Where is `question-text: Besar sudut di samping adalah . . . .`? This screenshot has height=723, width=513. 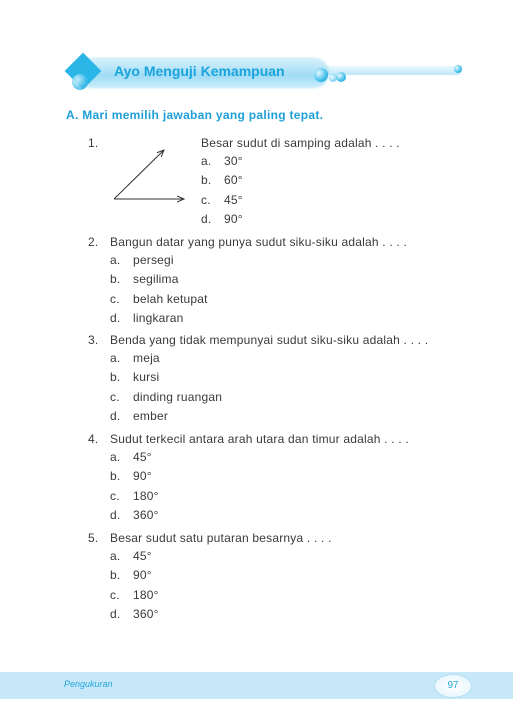 question-text: Besar sudut di samping adalah . . . . is located at coordinates (300, 143).